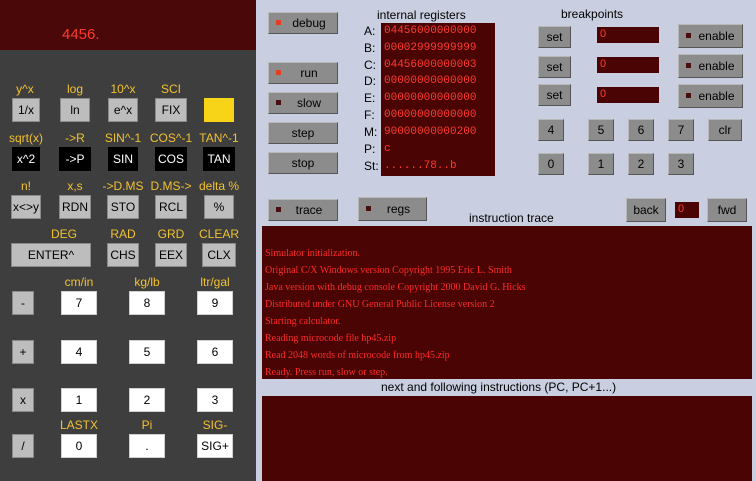  Describe the element at coordinates (171, 138) in the screenshot. I see `shift-label-acos: COS^-1` at that location.